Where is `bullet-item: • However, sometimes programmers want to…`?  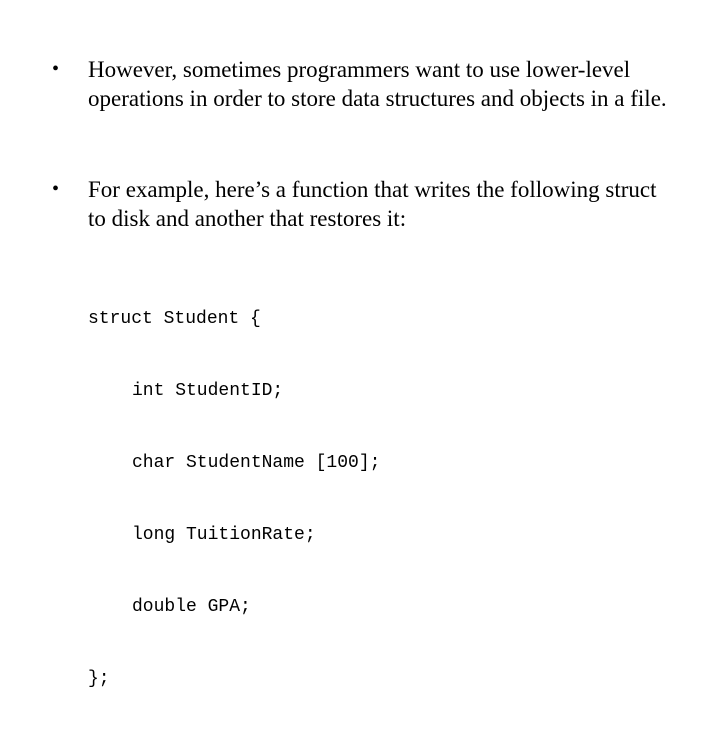
bullet-item: • However, sometimes programmers want to… is located at coordinates (362, 84).